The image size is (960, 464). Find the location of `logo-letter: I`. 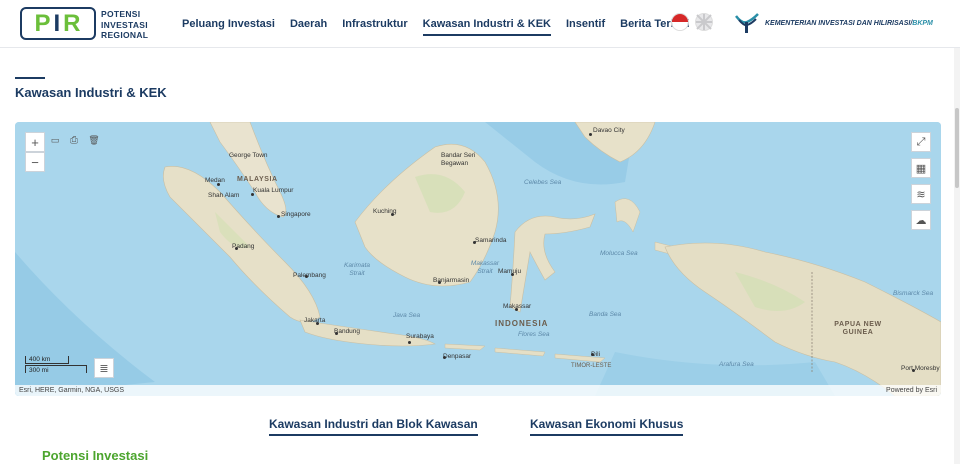

logo-letter: I is located at coordinates (57, 23).